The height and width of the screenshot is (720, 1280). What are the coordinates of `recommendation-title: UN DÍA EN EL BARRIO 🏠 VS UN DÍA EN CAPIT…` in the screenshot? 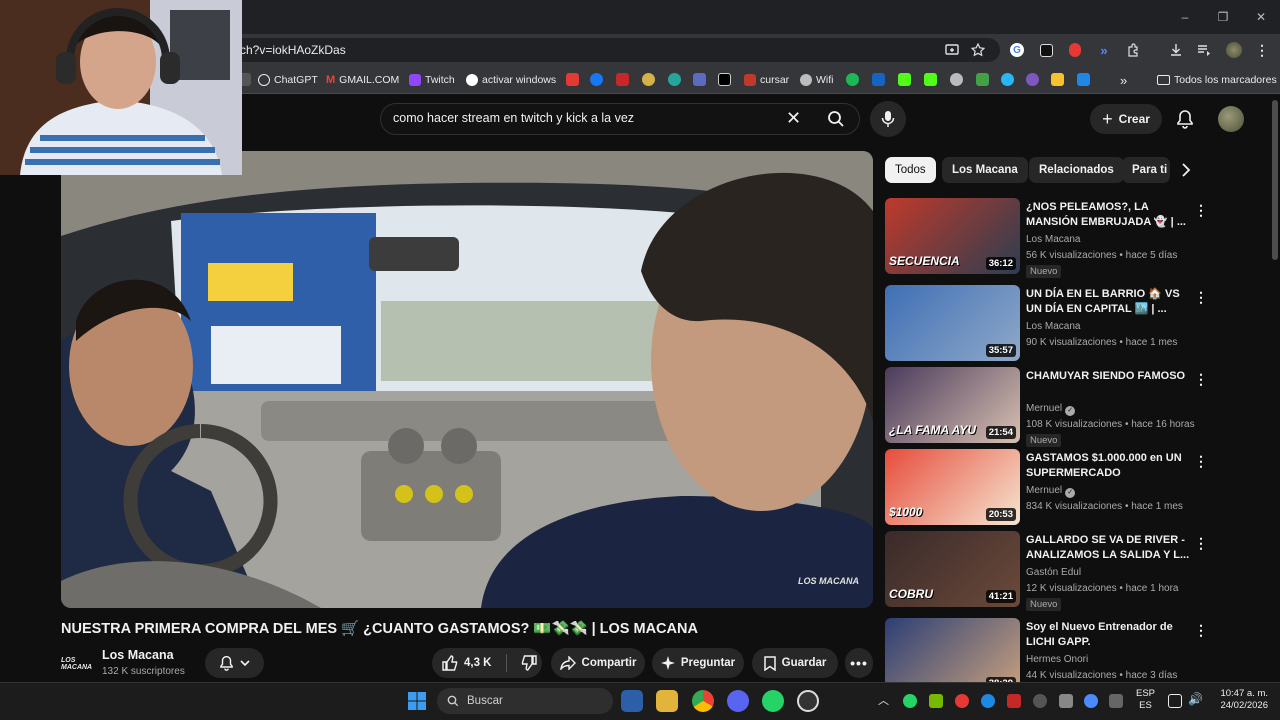 It's located at (1108, 302).